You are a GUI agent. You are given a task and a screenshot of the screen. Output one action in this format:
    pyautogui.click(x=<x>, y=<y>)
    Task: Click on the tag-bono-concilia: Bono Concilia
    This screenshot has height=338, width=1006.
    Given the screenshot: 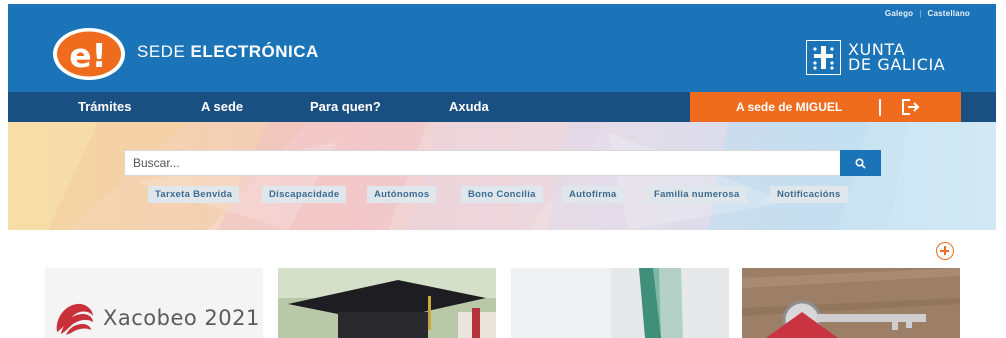 What is the action you would take?
    pyautogui.click(x=502, y=194)
    